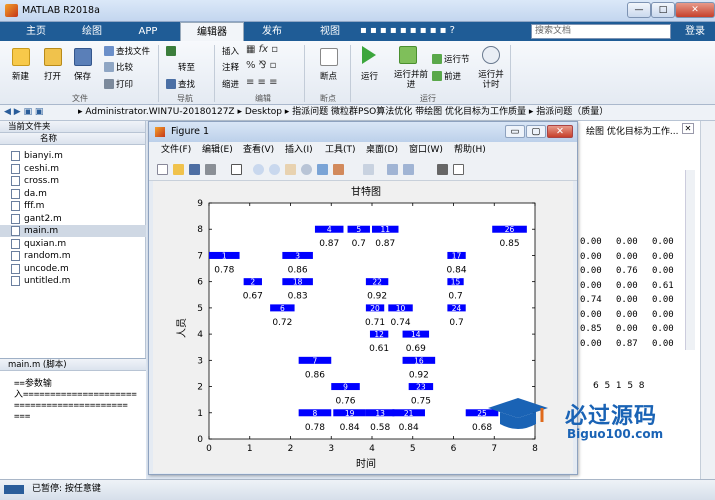  I want to click on run-time-icon, so click(491, 55).